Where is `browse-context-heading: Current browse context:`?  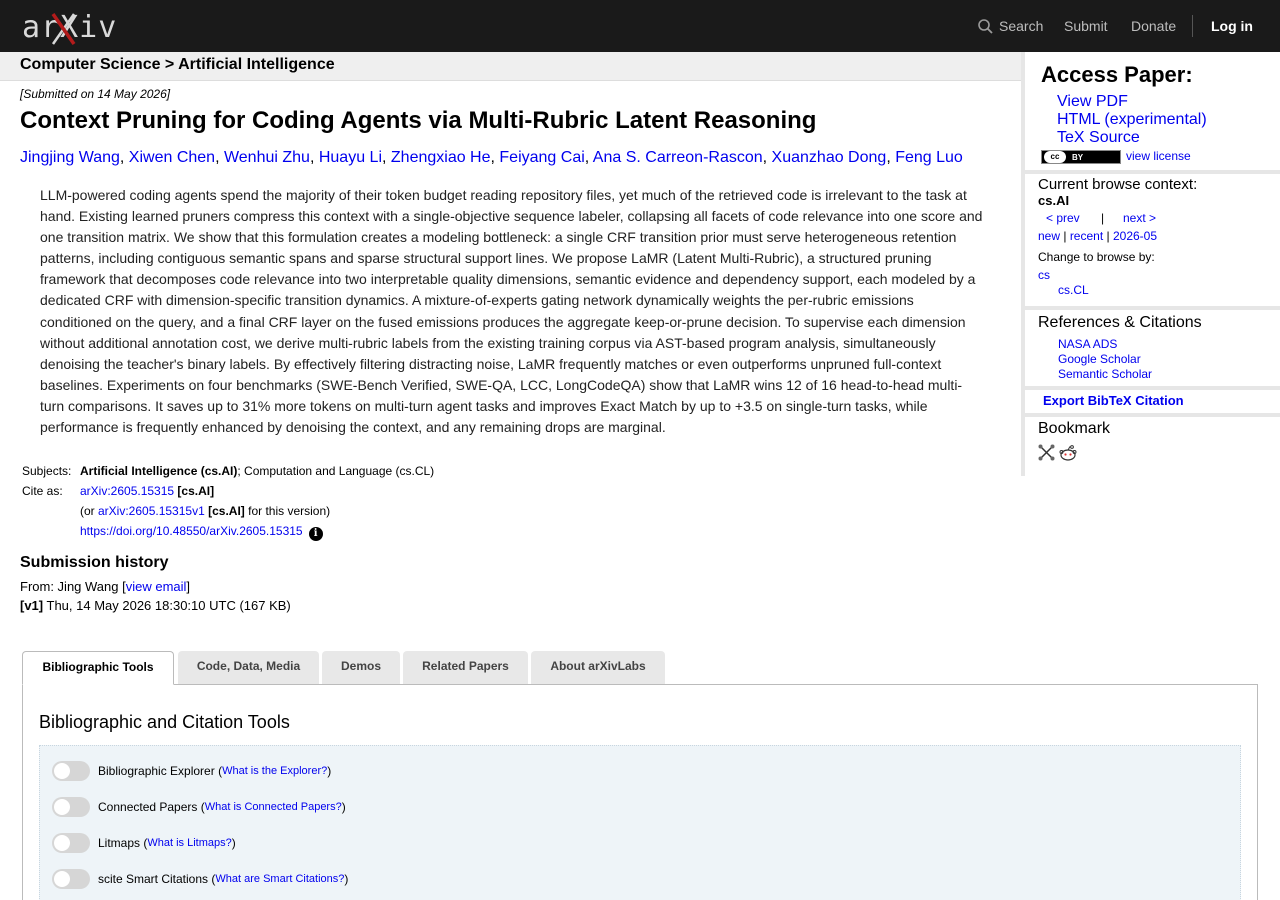 browse-context-heading: Current browse context: is located at coordinates (1118, 184).